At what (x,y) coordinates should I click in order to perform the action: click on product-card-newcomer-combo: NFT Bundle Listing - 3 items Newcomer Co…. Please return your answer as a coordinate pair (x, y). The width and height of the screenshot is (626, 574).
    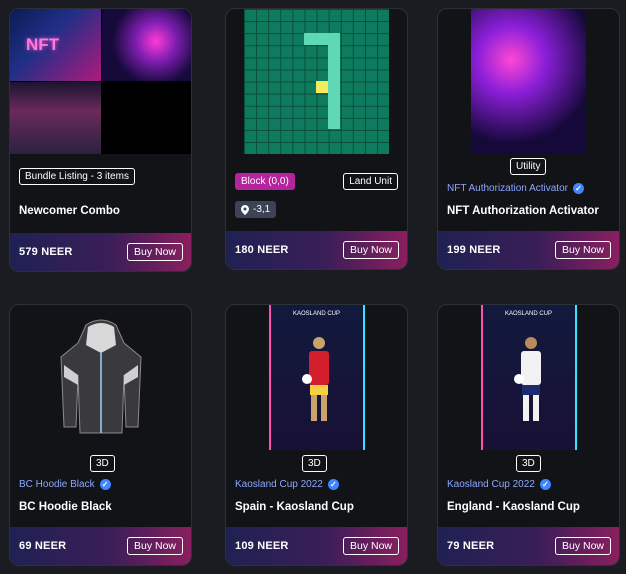
    Looking at the image, I should click on (100, 140).